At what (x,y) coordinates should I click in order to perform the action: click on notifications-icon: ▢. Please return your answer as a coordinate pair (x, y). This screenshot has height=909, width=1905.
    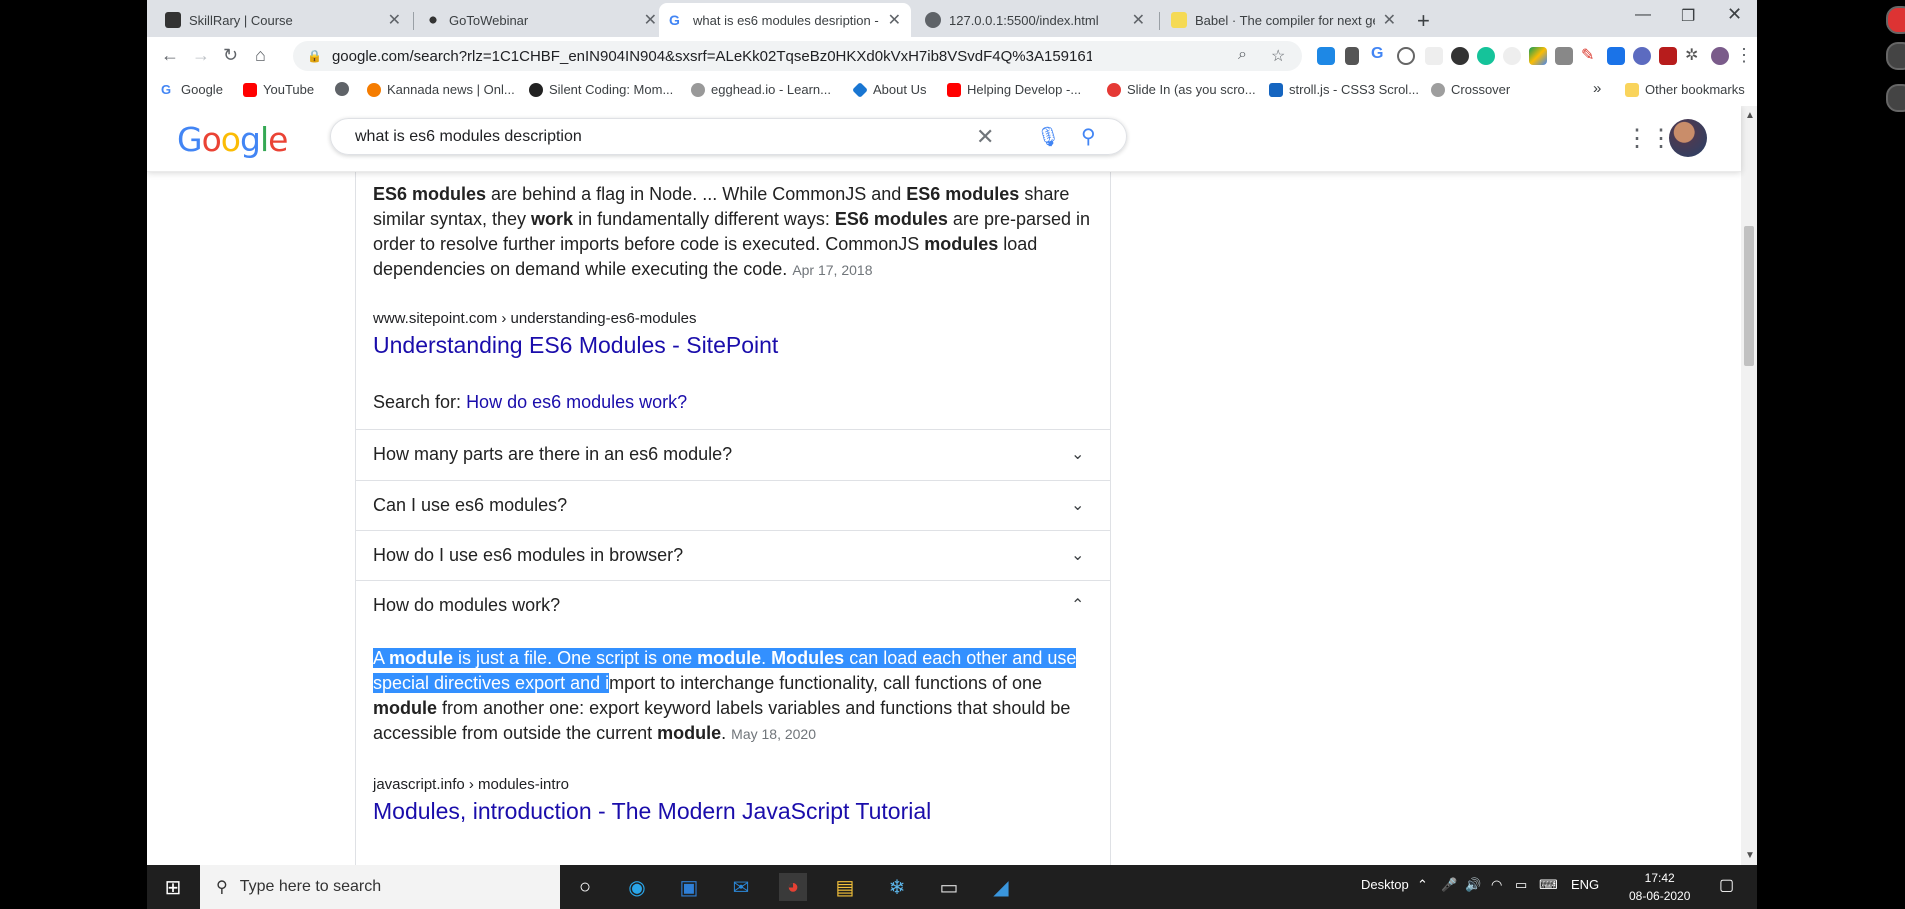
    Looking at the image, I should click on (1726, 885).